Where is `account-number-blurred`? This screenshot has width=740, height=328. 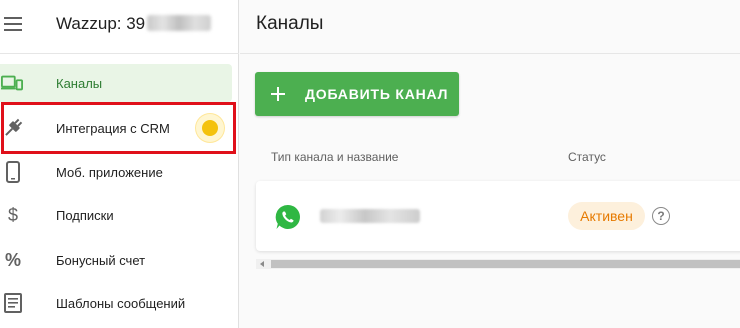 account-number-blurred is located at coordinates (179, 23).